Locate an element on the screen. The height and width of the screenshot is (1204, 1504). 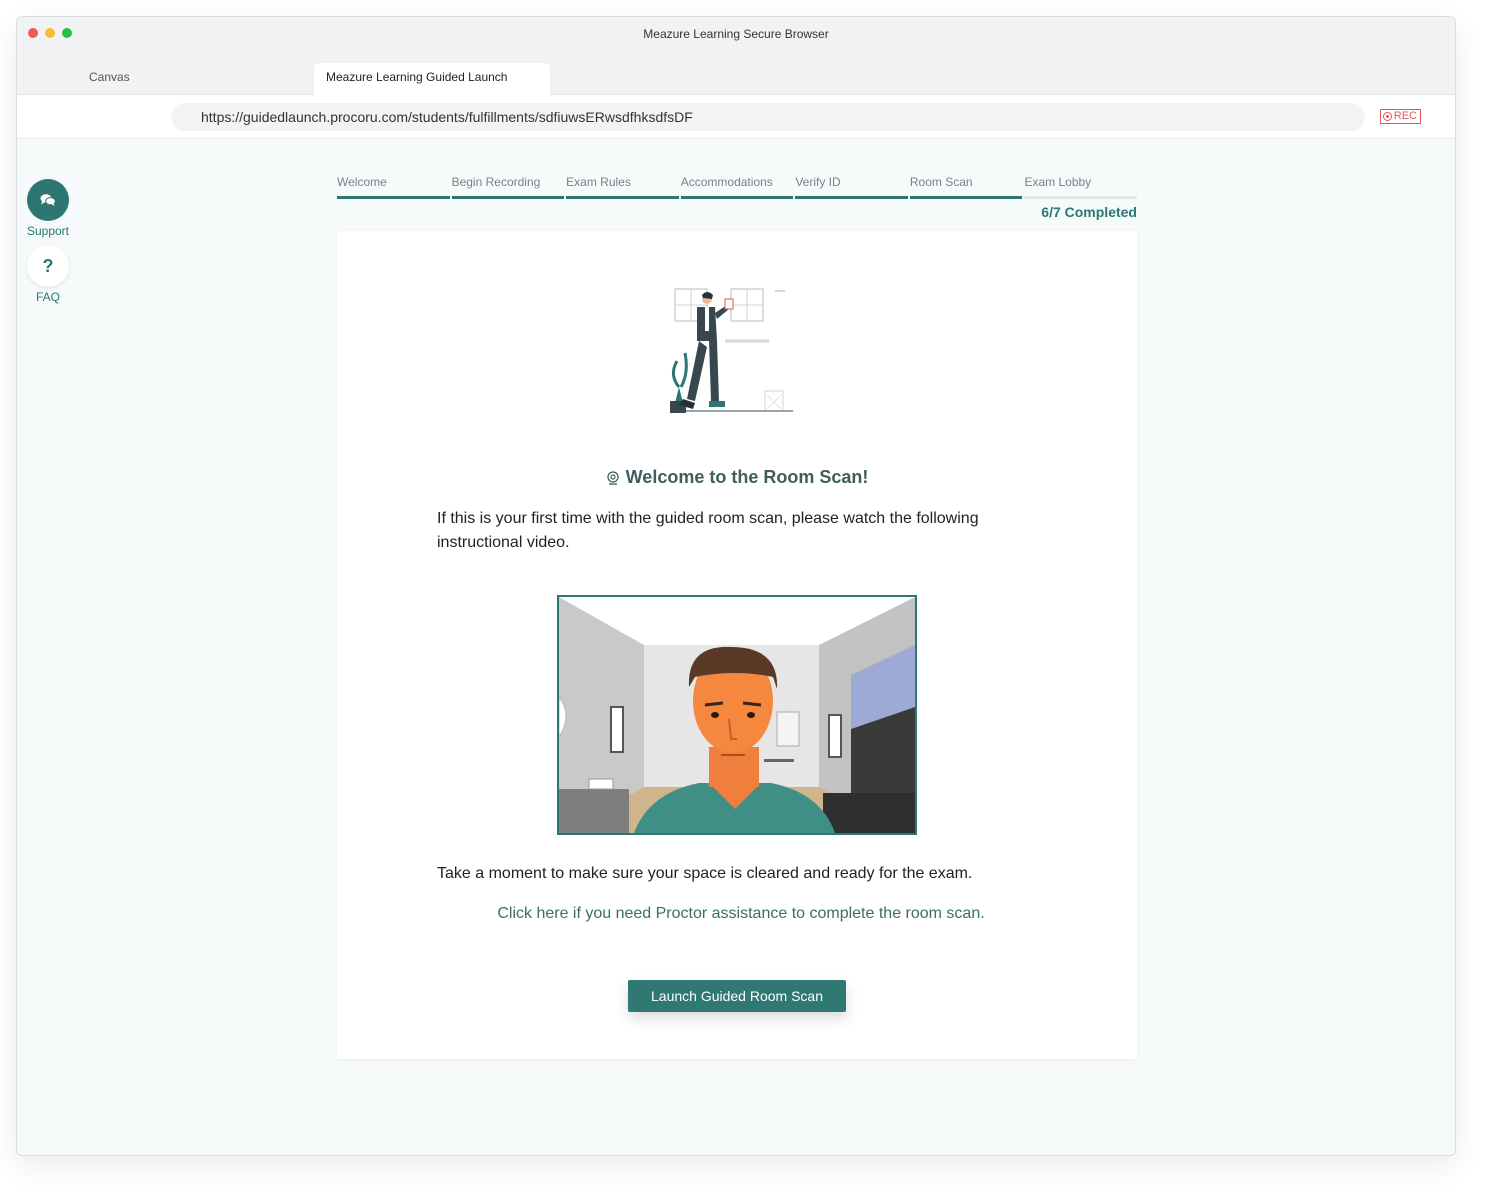
webcam-icon is located at coordinates (612, 477).